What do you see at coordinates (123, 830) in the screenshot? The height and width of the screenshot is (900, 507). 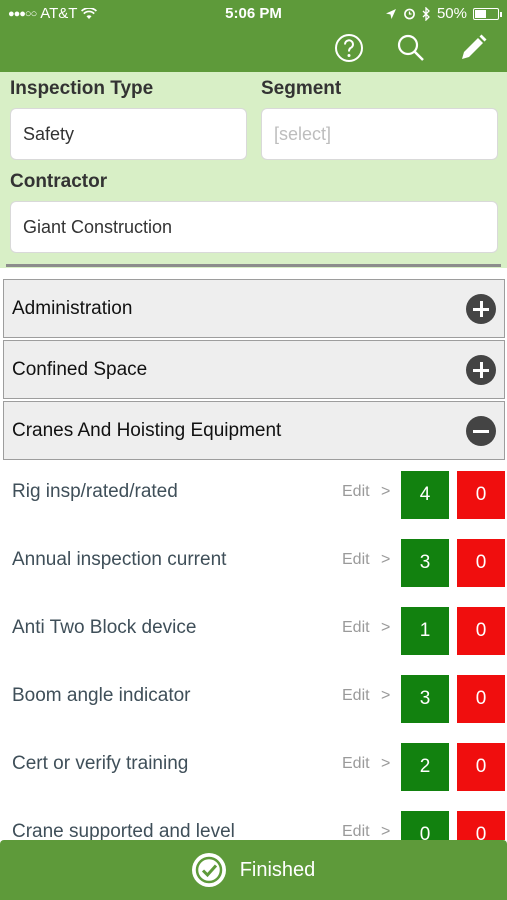 I see `item-name: Crane supported and level` at bounding box center [123, 830].